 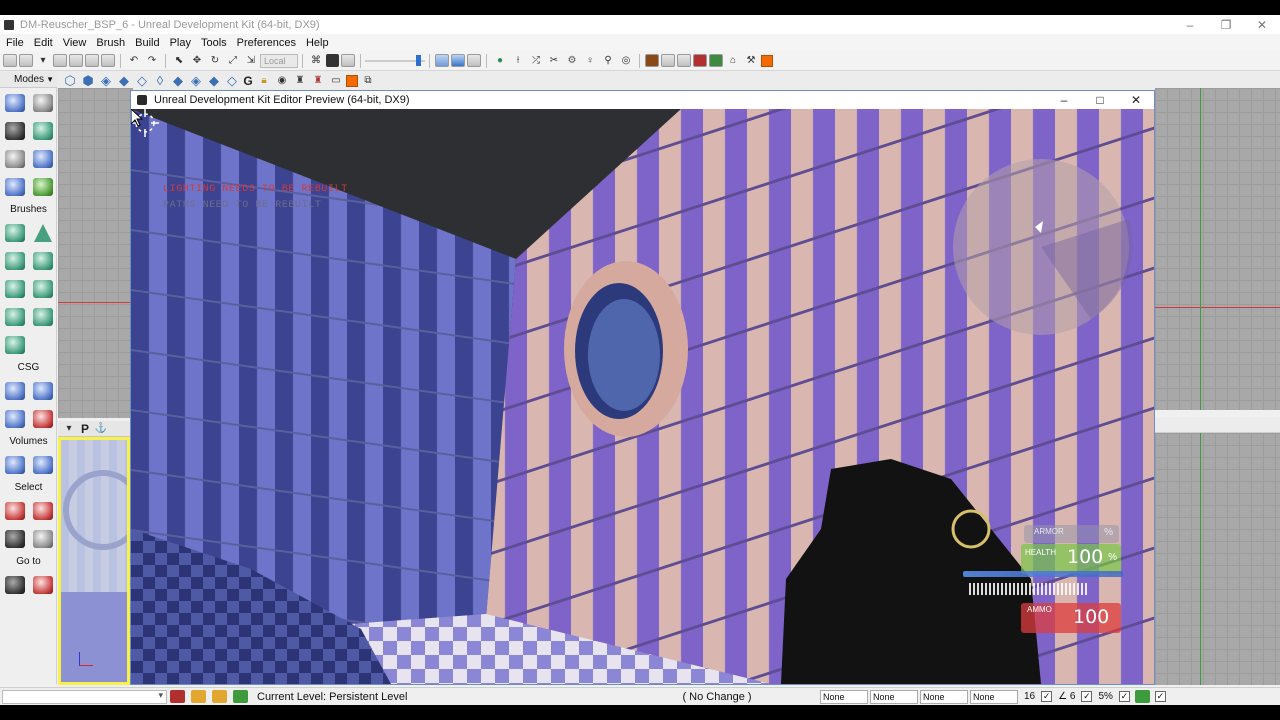 I want to click on select-mode-icon: ⬉, so click(x=179, y=61).